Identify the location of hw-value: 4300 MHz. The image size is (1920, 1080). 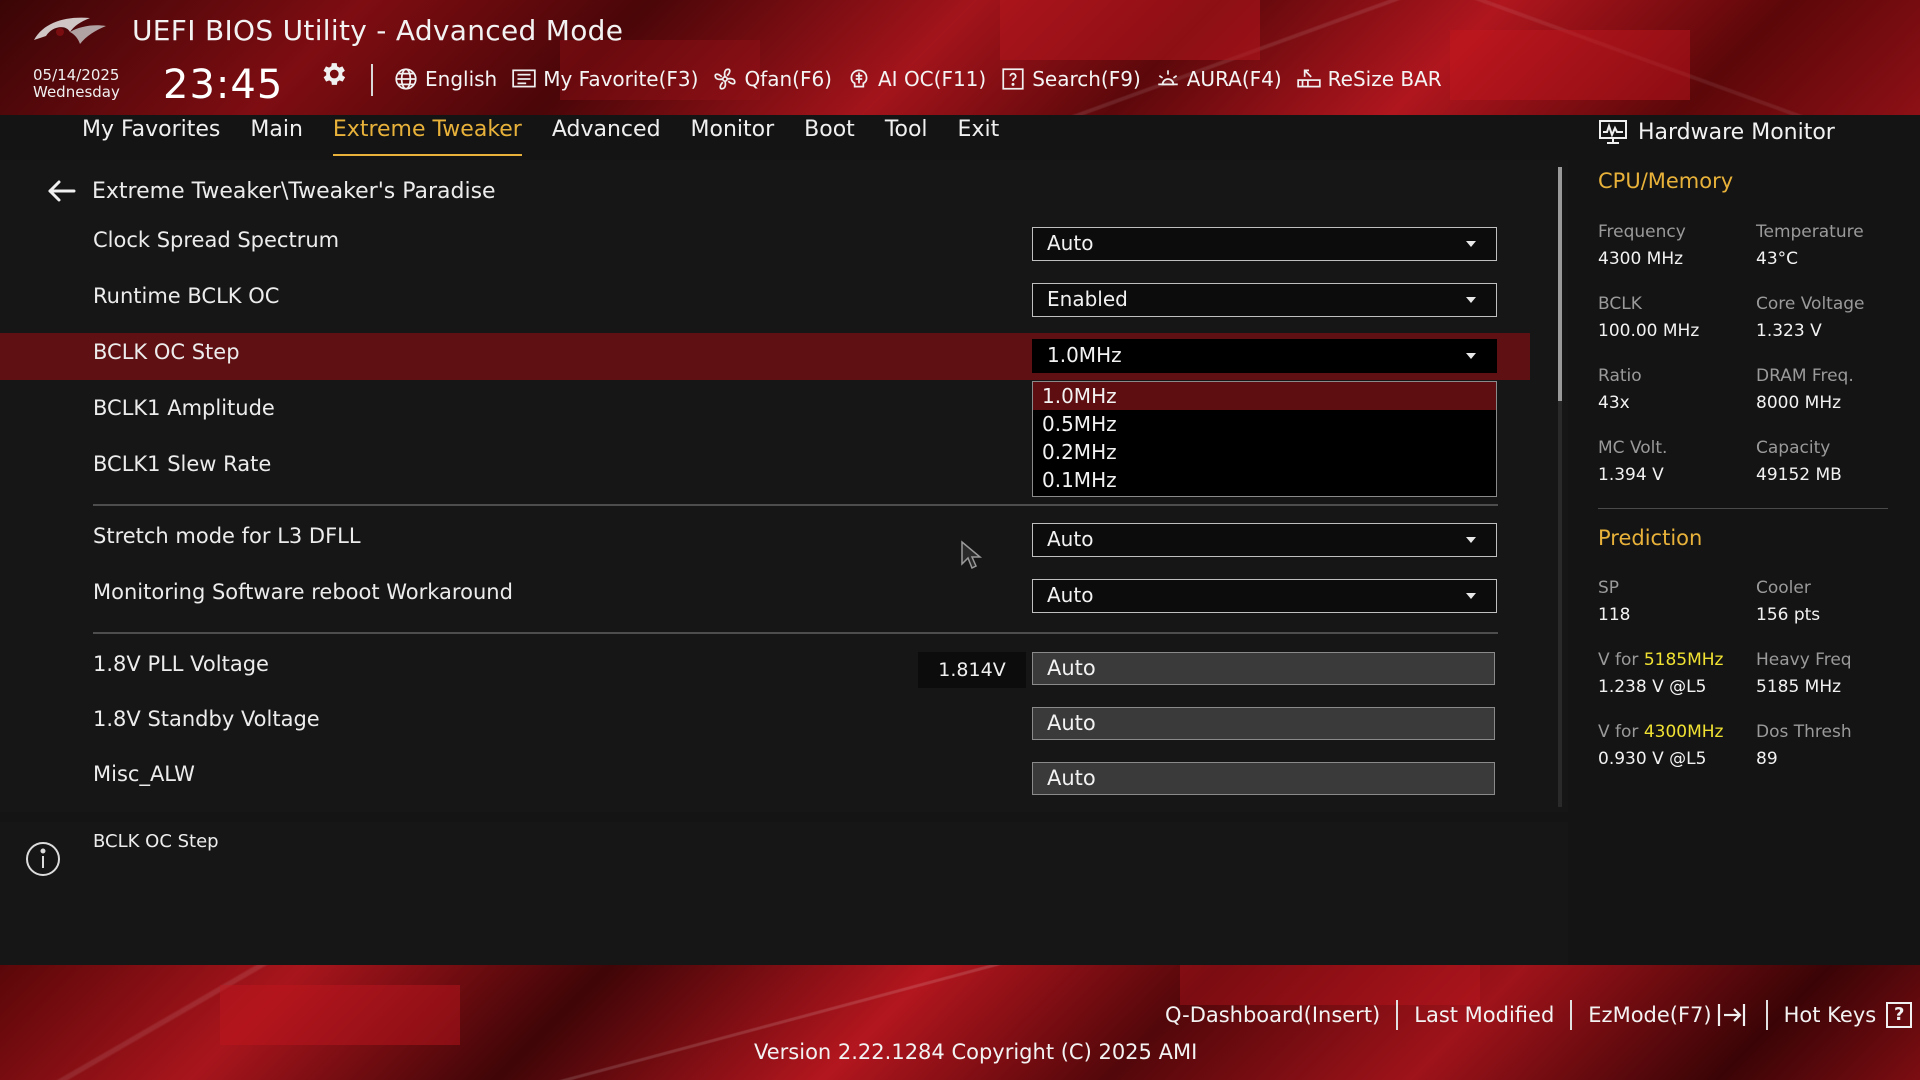
(1641, 259).